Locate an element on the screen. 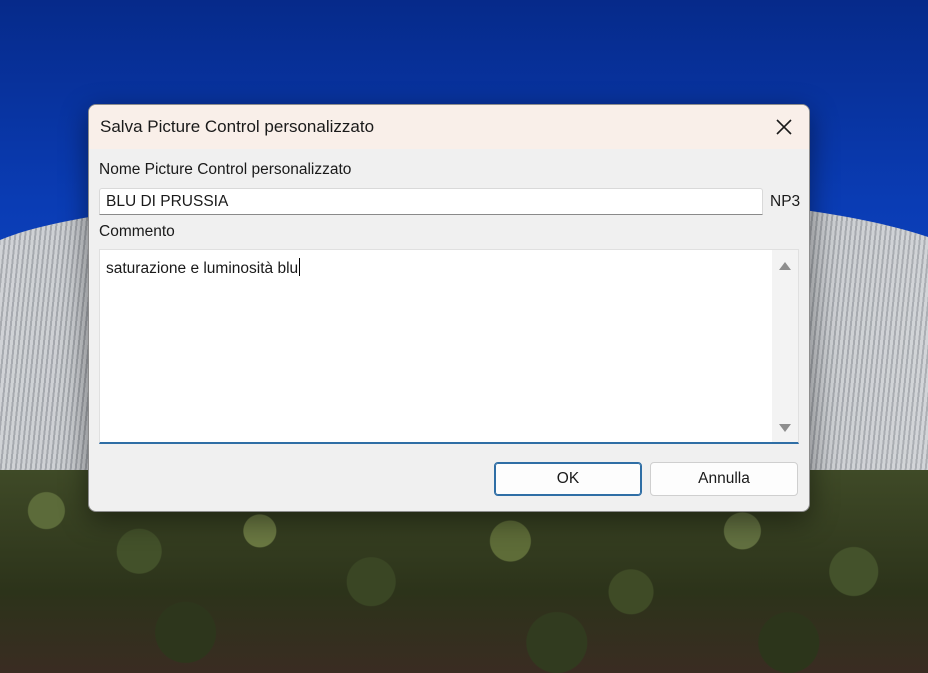 The height and width of the screenshot is (673, 928). cancel-button: Annulla is located at coordinates (724, 479).